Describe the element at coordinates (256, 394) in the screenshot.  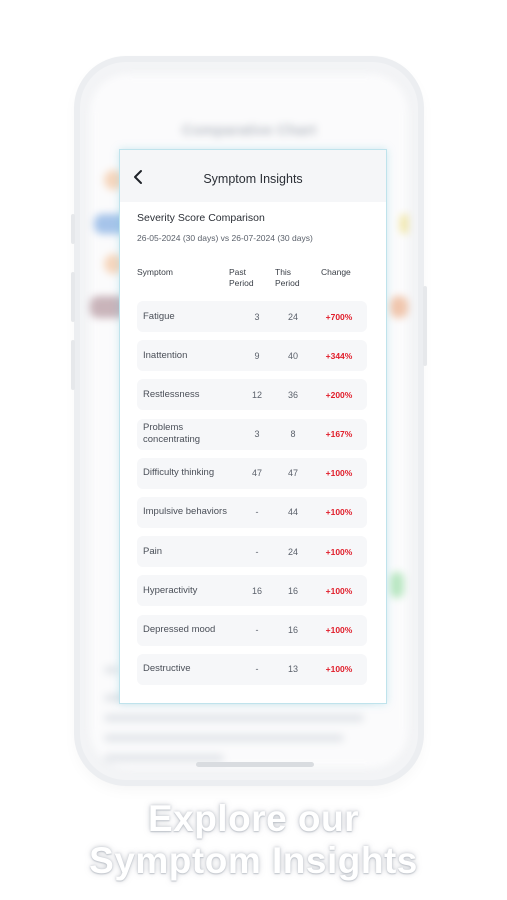
I see `past-period-value: 12` at that location.